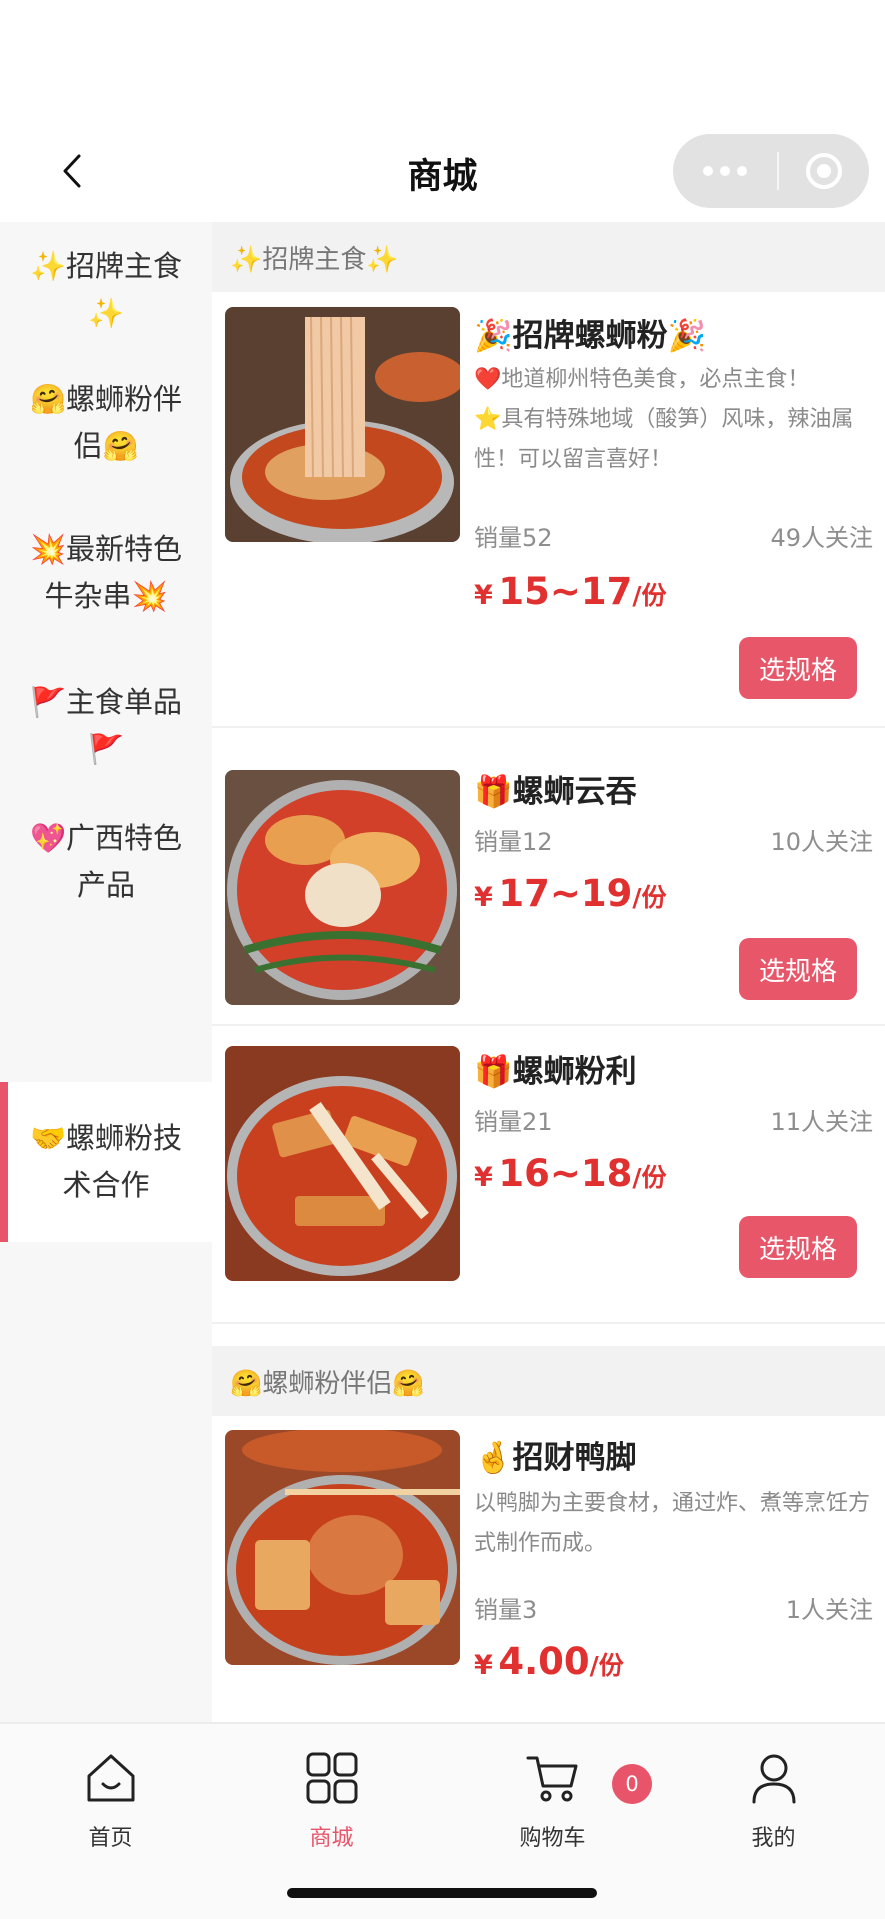  What do you see at coordinates (513, 538) in the screenshot?
I see `sales-count: 销量52` at bounding box center [513, 538].